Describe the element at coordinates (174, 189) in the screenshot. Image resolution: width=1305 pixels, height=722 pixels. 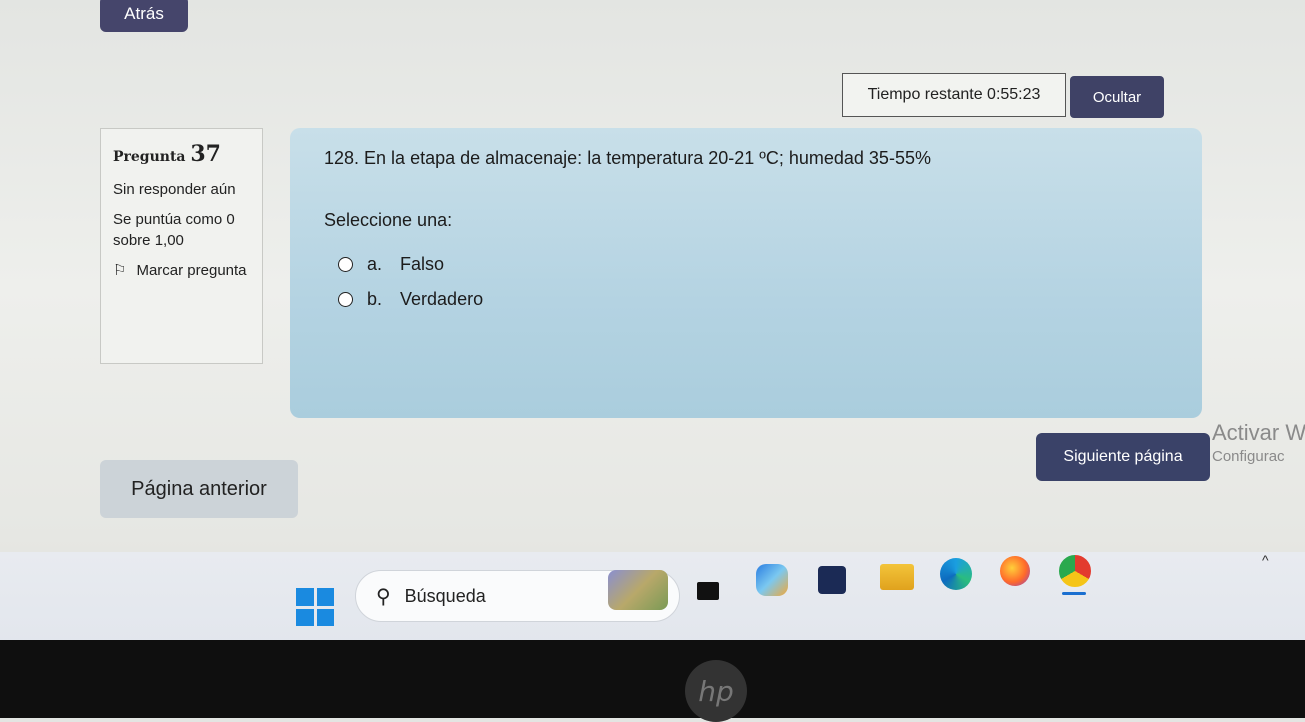
I see `question-status: Sin responder aún` at that location.